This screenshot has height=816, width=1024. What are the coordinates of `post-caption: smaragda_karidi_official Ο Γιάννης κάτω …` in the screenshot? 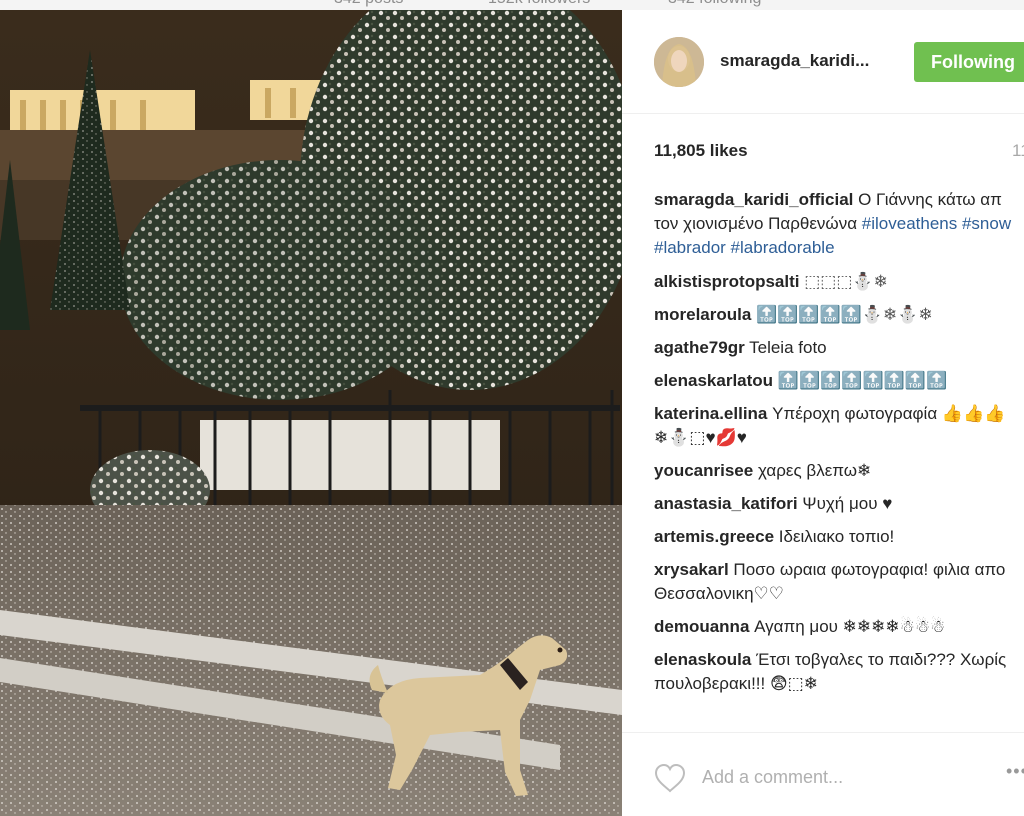 It's located at (834, 224).